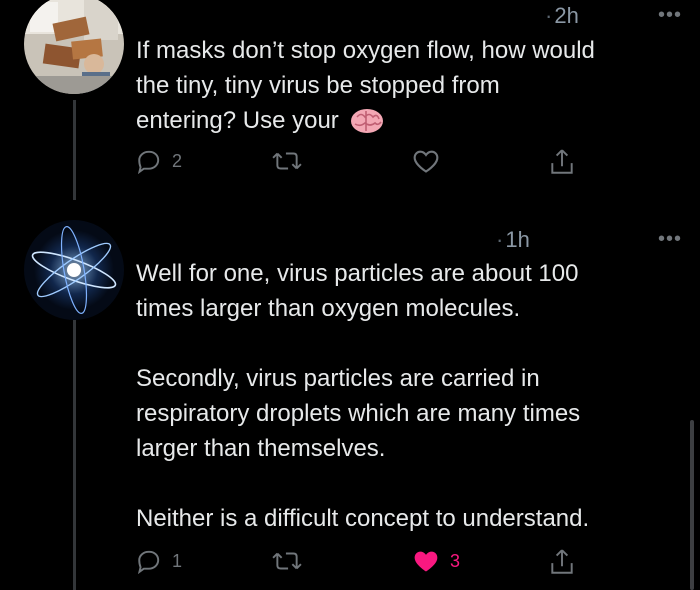 The width and height of the screenshot is (700, 590). Describe the element at coordinates (261, 448) in the screenshot. I see `tweet-line: larger than themselves.` at that location.